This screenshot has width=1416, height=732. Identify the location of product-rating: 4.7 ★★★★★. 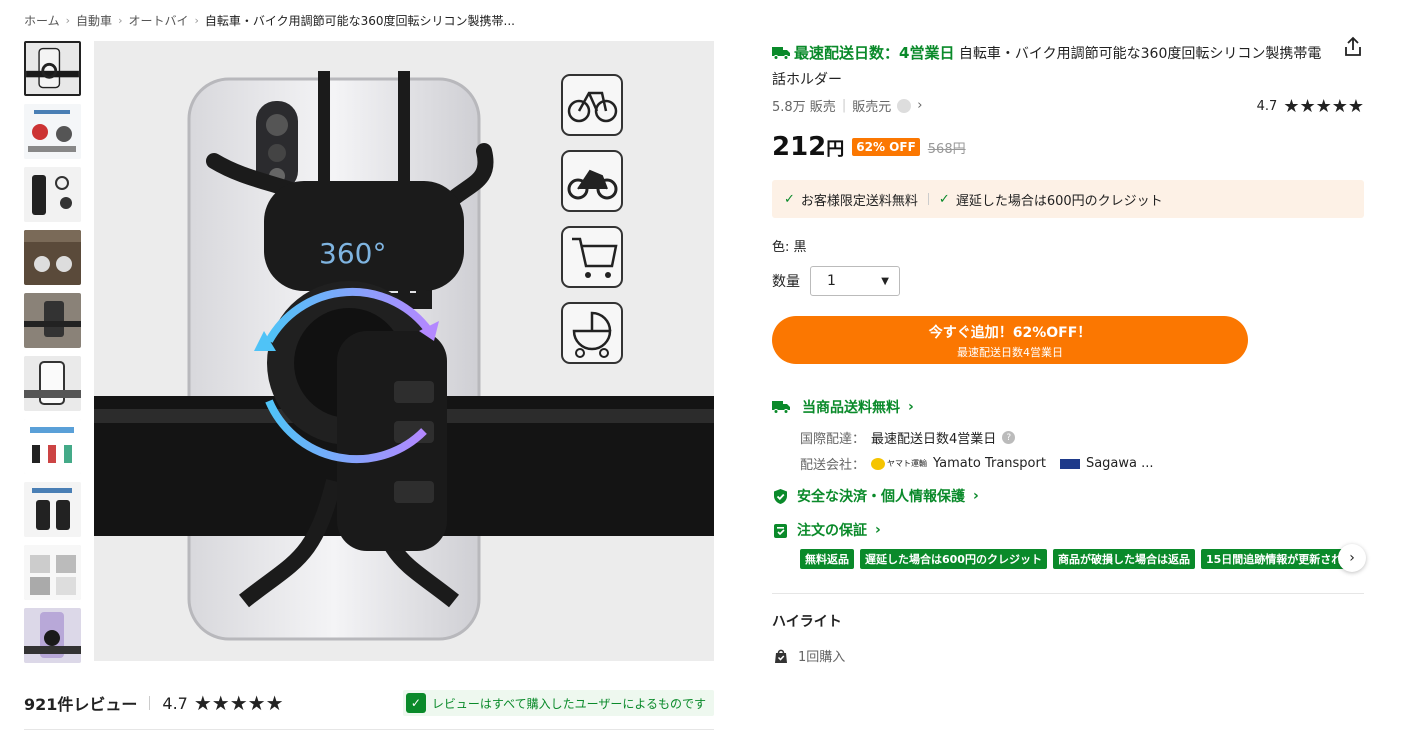
(1310, 106).